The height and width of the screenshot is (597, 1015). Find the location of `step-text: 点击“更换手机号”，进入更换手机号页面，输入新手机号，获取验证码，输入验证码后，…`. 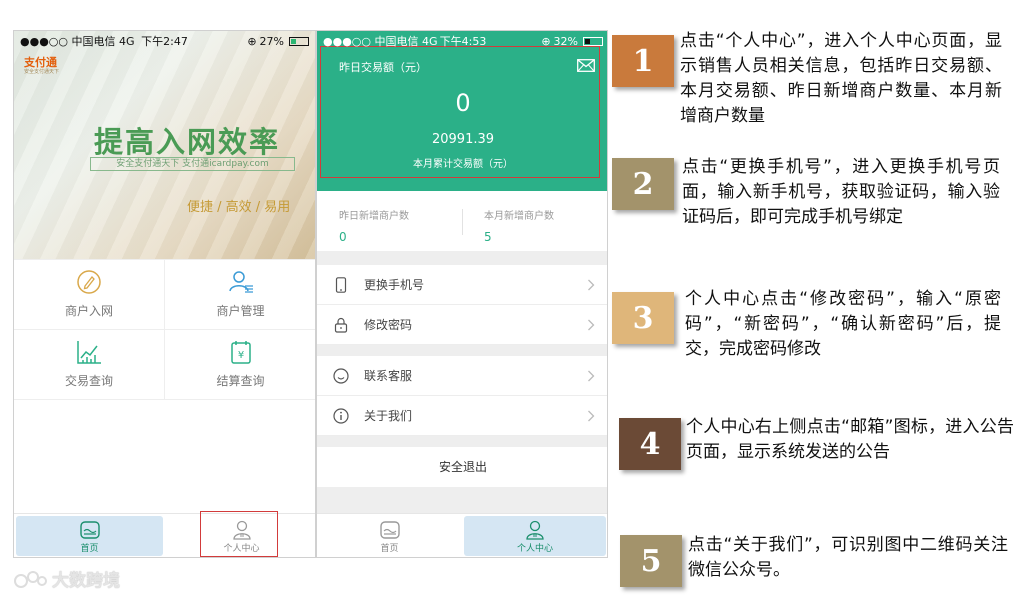

step-text: 点击“更换手机号”，进入更换手机号页面，输入新手机号，获取验证码，输入验证码后，… is located at coordinates (841, 192).